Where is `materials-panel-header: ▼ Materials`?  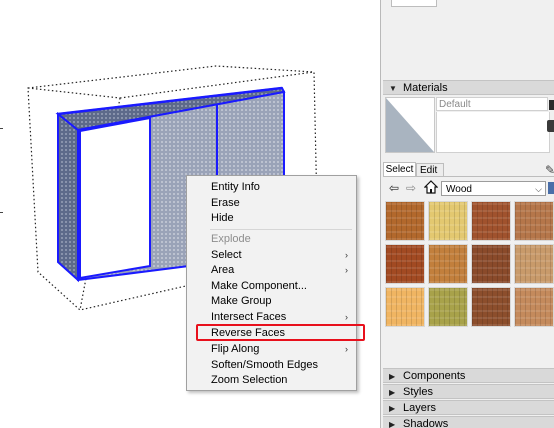 materials-panel-header: ▼ Materials is located at coordinates (468, 87).